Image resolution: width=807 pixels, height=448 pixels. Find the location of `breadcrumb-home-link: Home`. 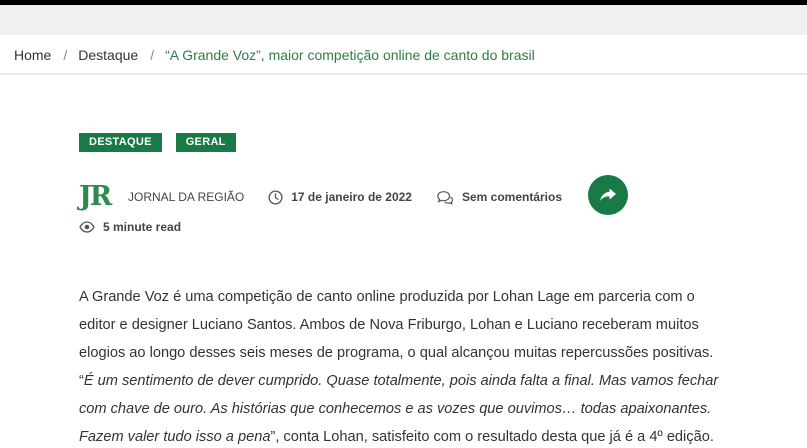

breadcrumb-home-link: Home is located at coordinates (32, 55).